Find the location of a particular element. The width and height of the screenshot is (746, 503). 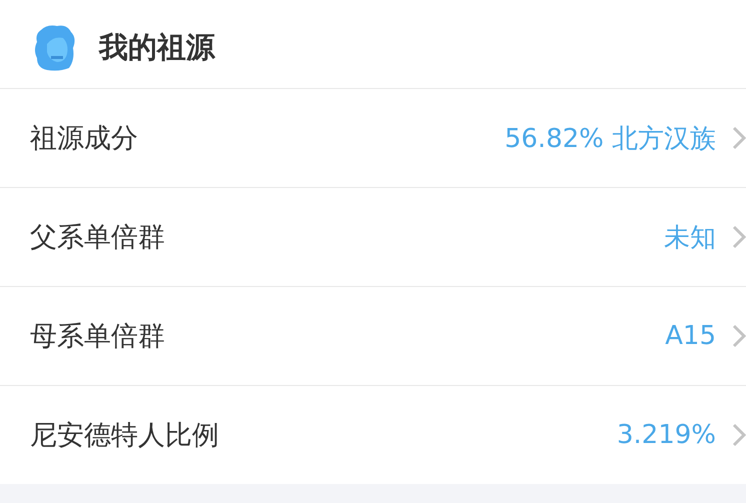

row-value: 56.82% 北方汉族 is located at coordinates (610, 139).